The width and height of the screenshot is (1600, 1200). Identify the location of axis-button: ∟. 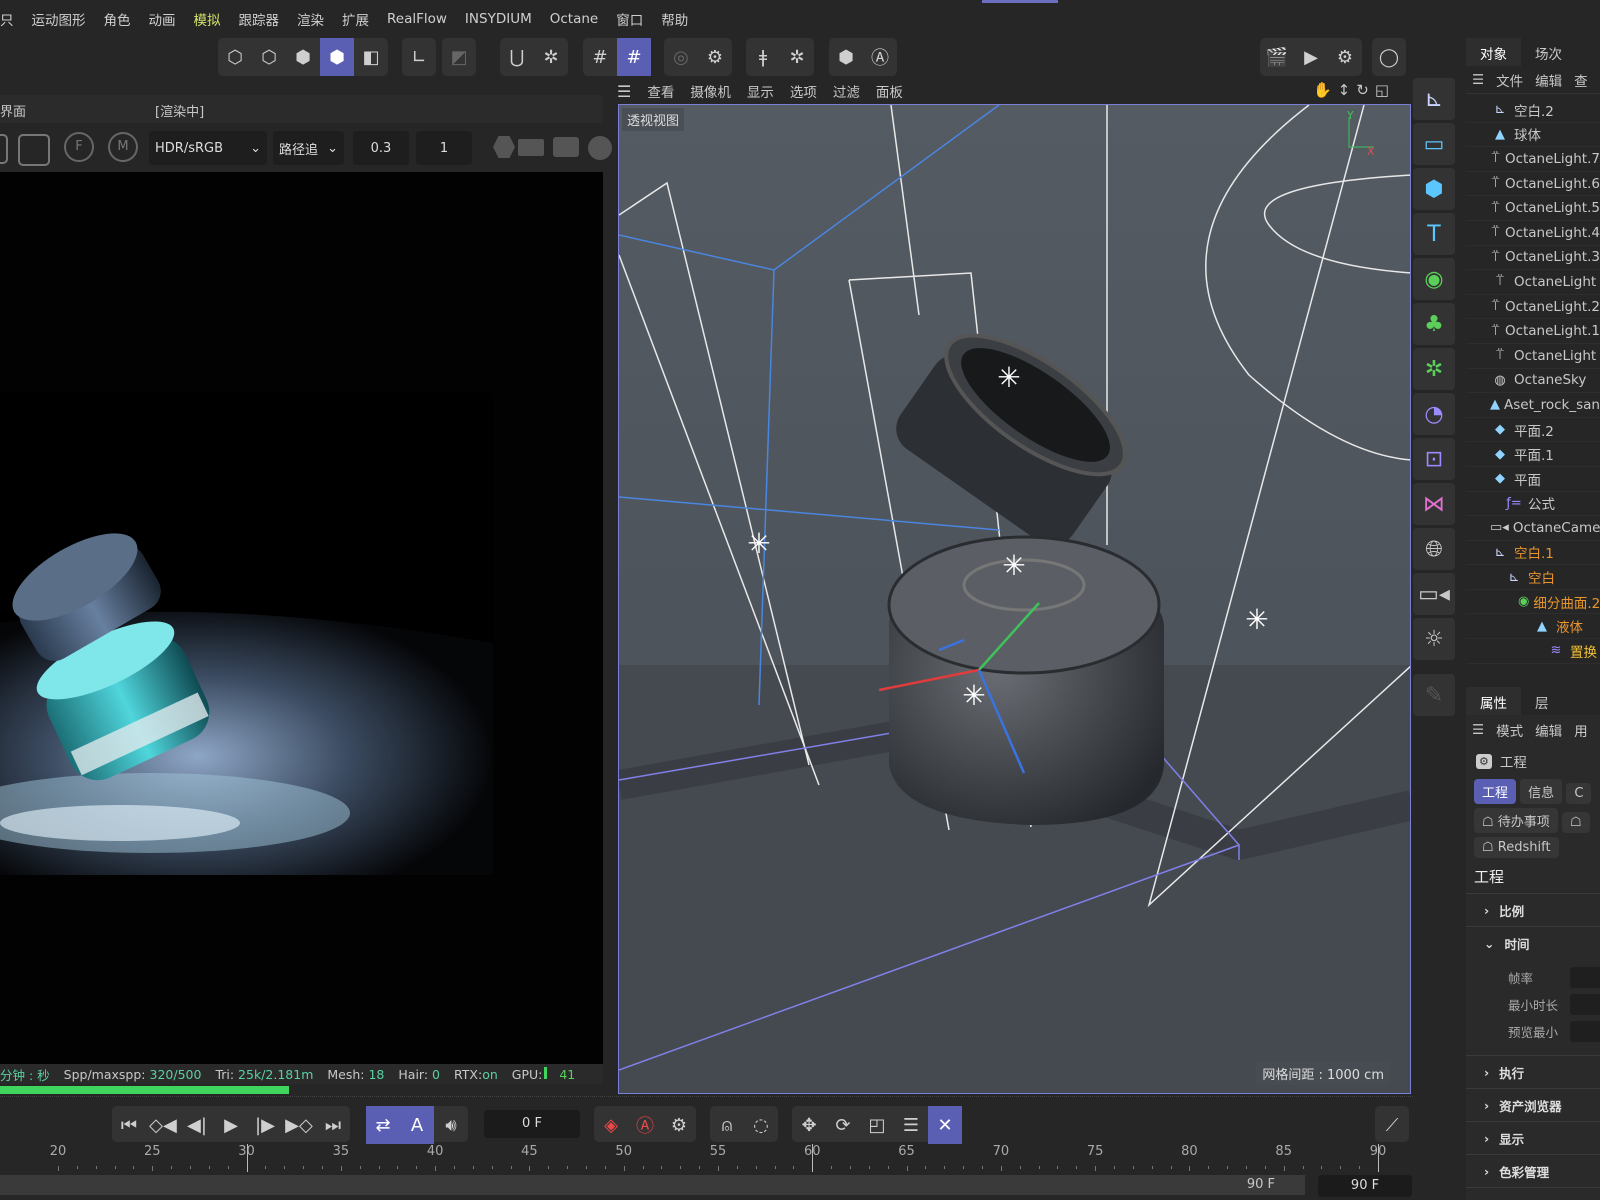
(419, 57).